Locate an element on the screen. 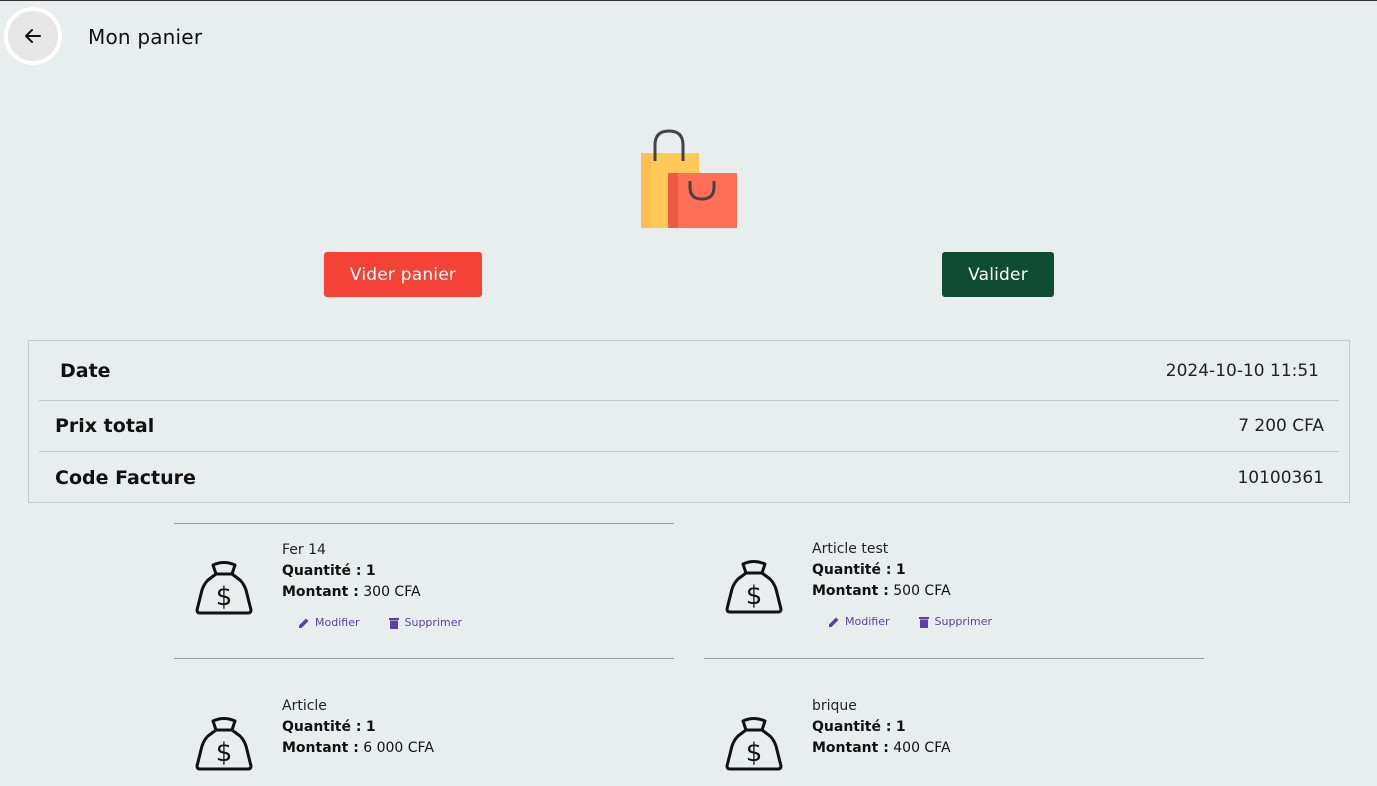  item-name: Article is located at coordinates (304, 706).